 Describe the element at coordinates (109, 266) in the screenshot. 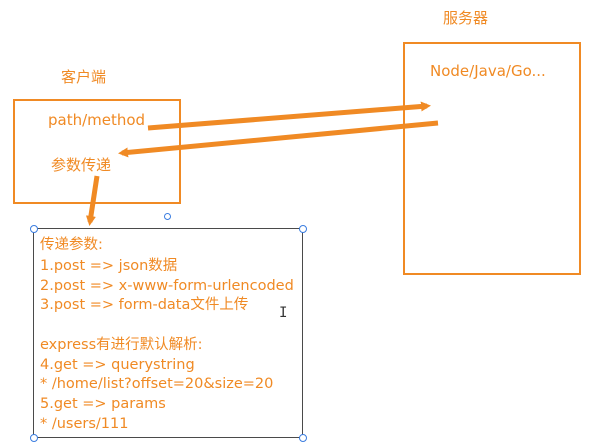

I see `note-line: 1.post => json数据` at that location.